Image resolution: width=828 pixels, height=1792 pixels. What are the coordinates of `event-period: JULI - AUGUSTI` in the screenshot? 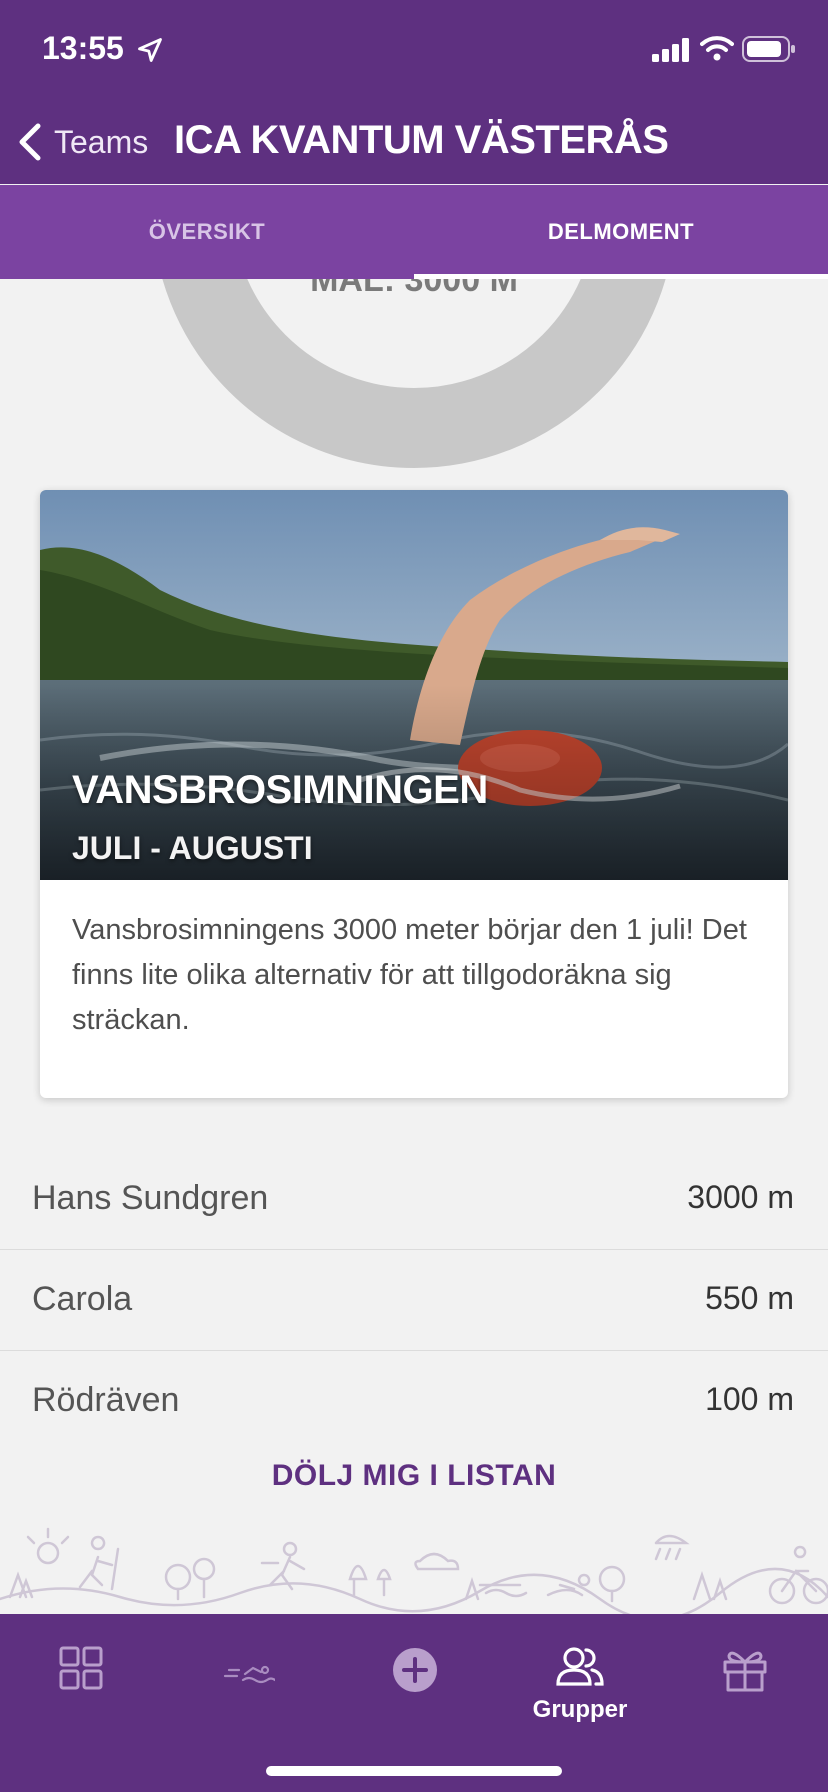 It's located at (192, 848).